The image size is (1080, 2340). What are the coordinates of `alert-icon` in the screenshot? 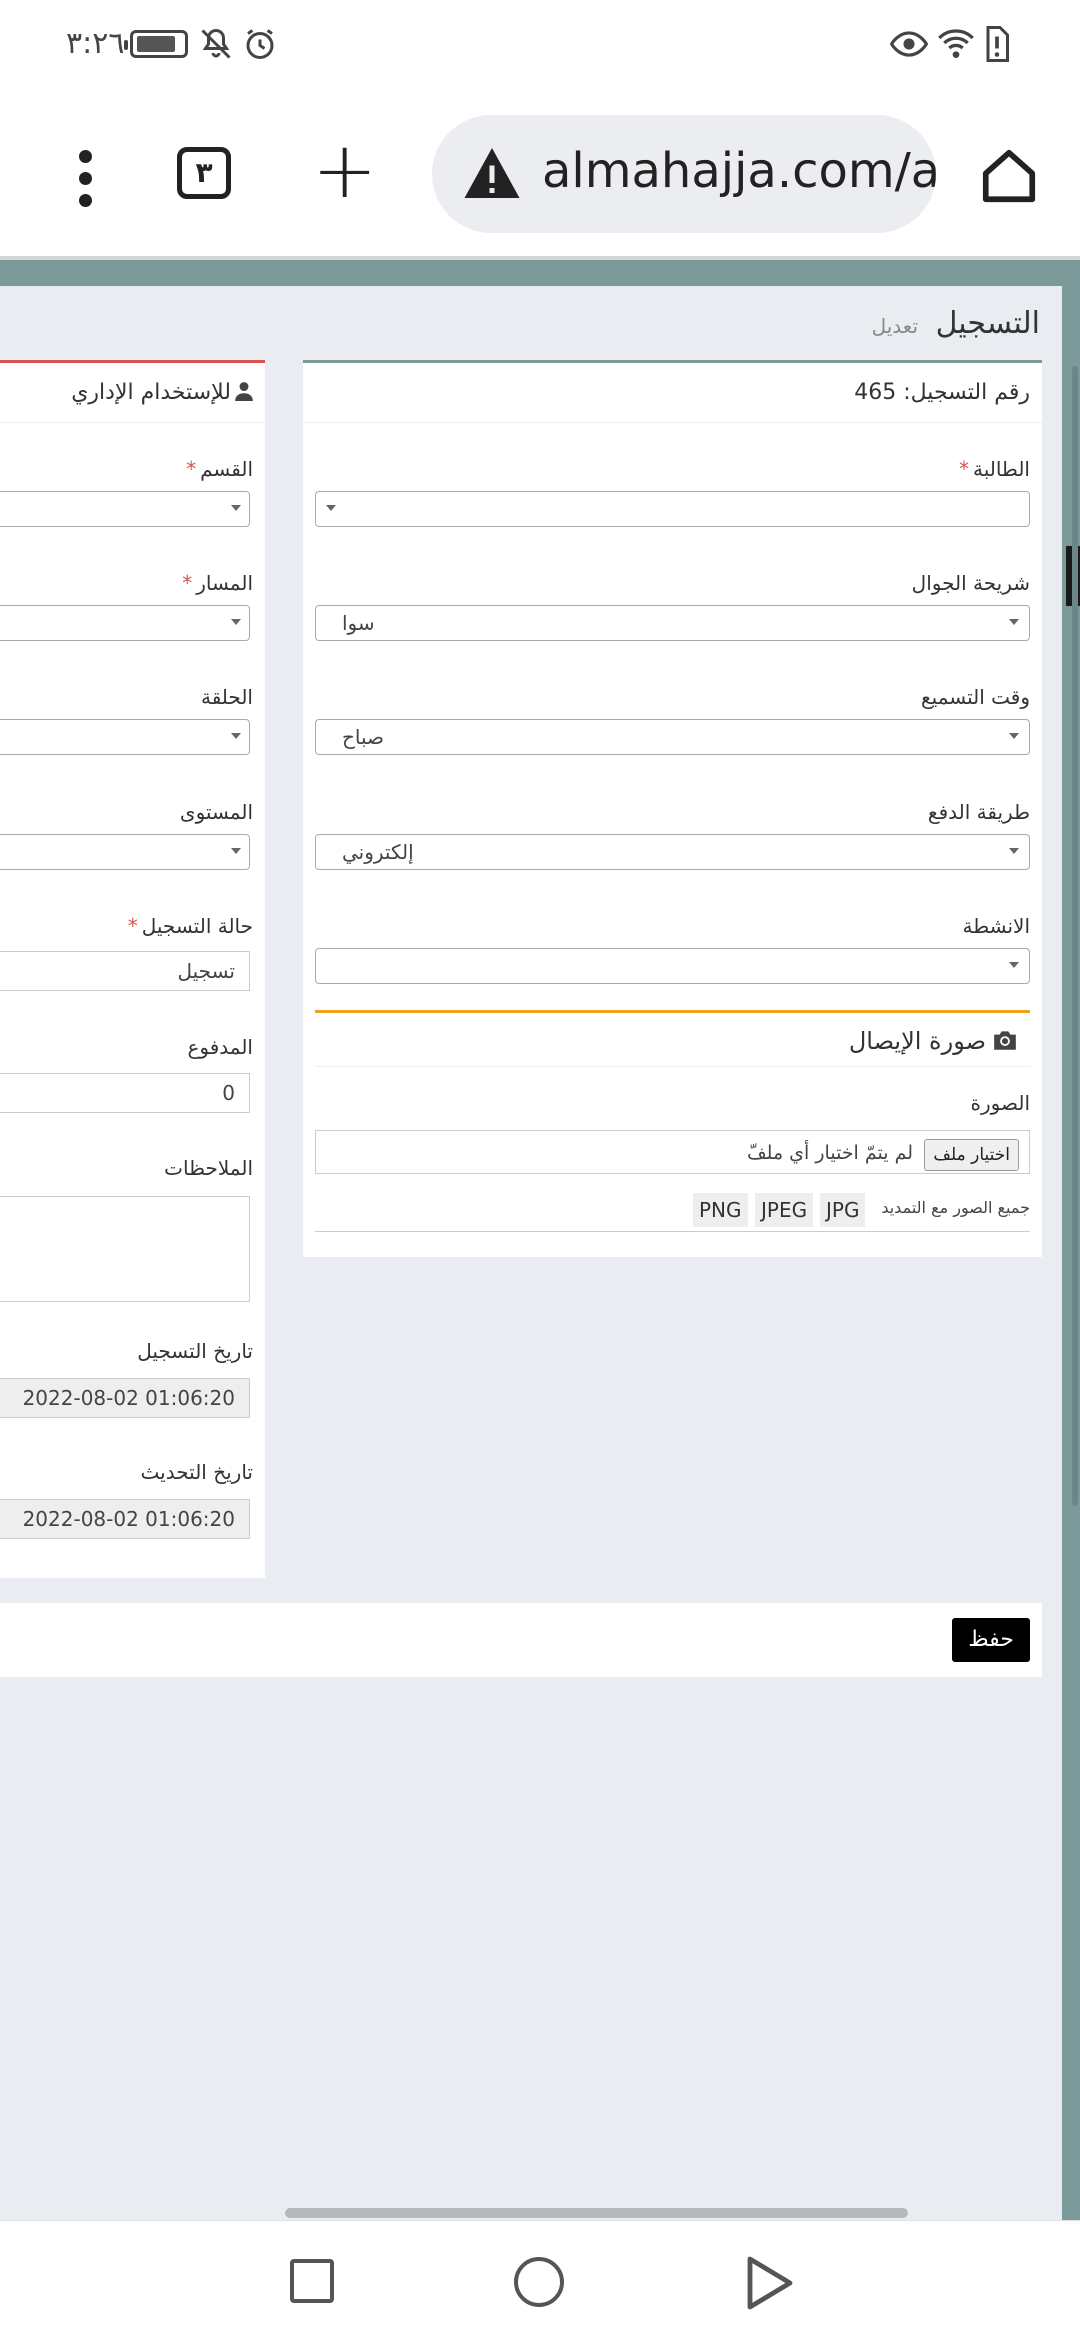 It's located at (997, 44).